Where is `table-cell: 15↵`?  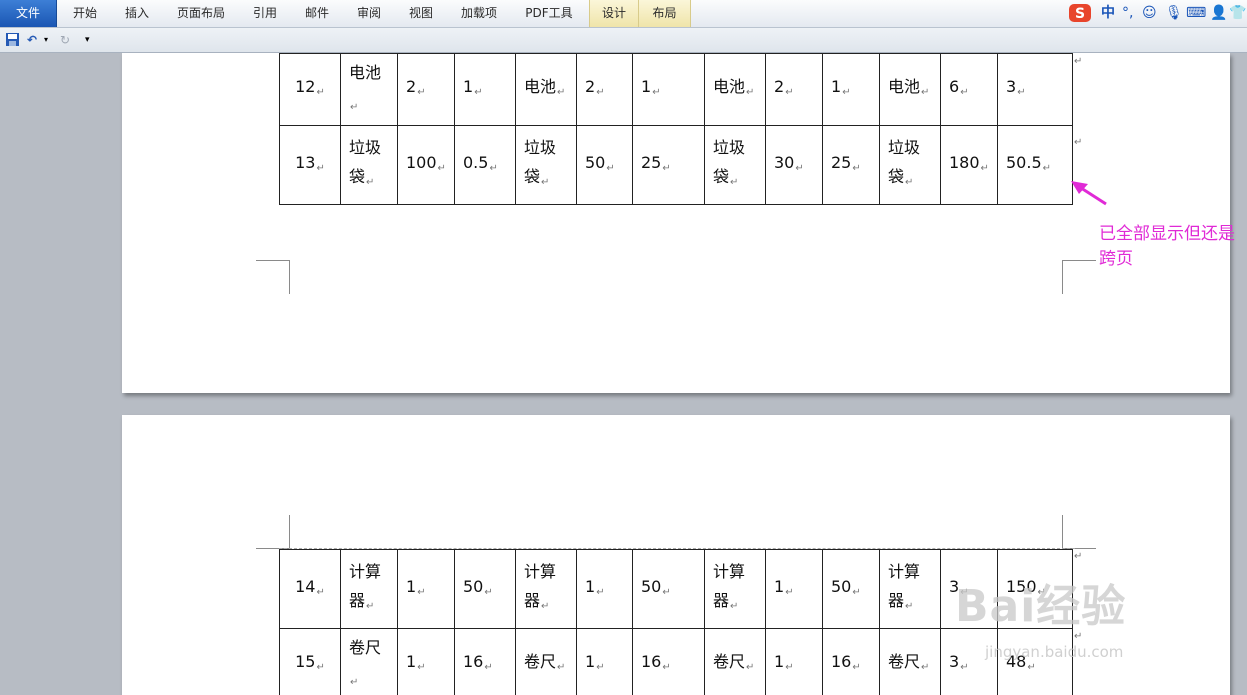 table-cell: 15↵ is located at coordinates (310, 661).